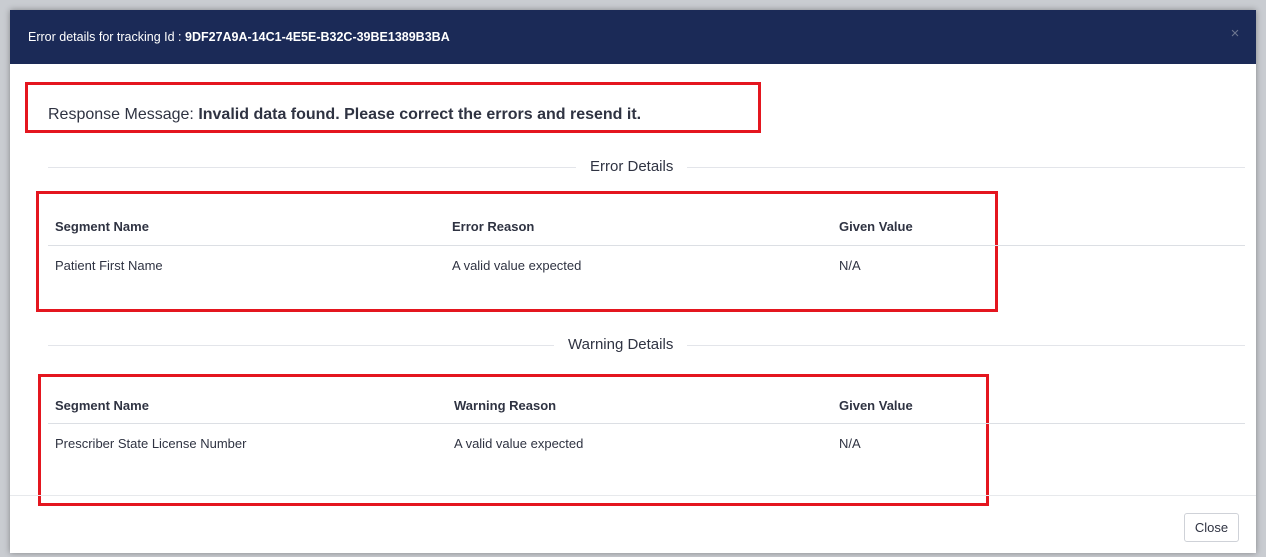  Describe the element at coordinates (505, 405) in the screenshot. I see `warning-col-warning-reason: Warning Reason` at that location.